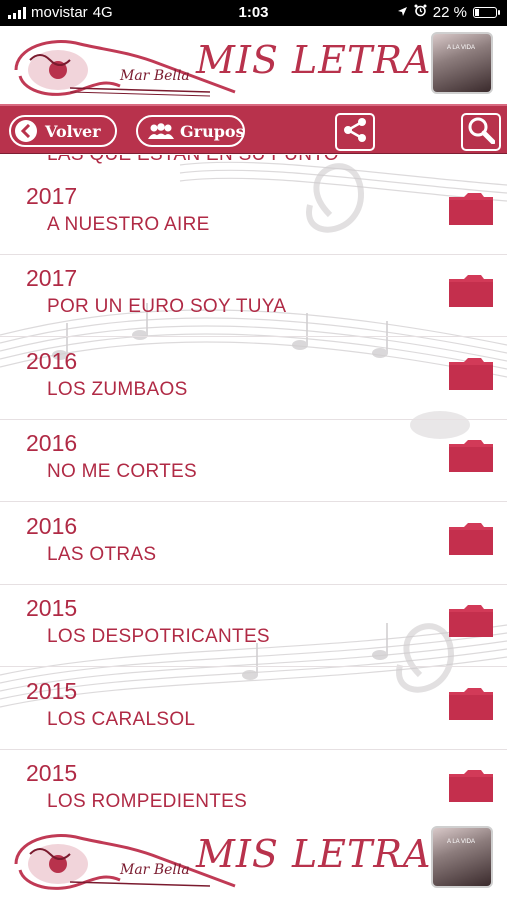 This screenshot has height=900, width=507. What do you see at coordinates (117, 389) in the screenshot?
I see `item-name: LOS ZUMBAOS` at bounding box center [117, 389].